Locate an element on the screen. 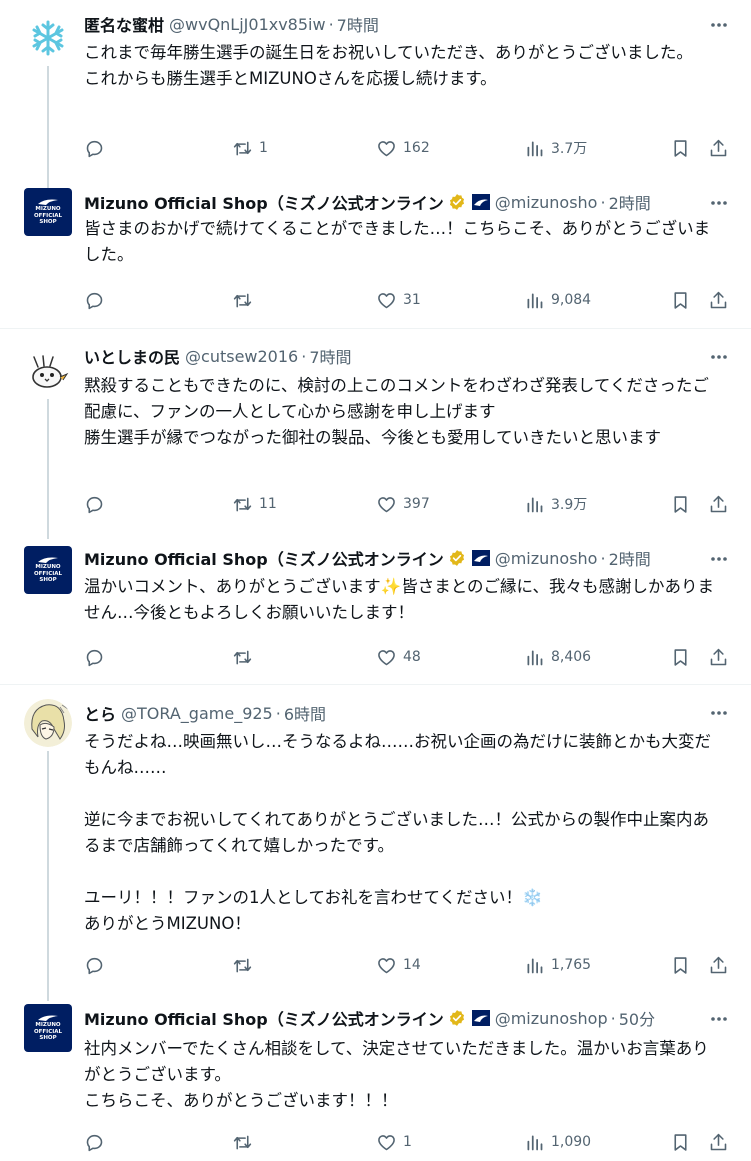 The height and width of the screenshot is (1161, 751). like-button: 1 is located at coordinates (394, 1142).